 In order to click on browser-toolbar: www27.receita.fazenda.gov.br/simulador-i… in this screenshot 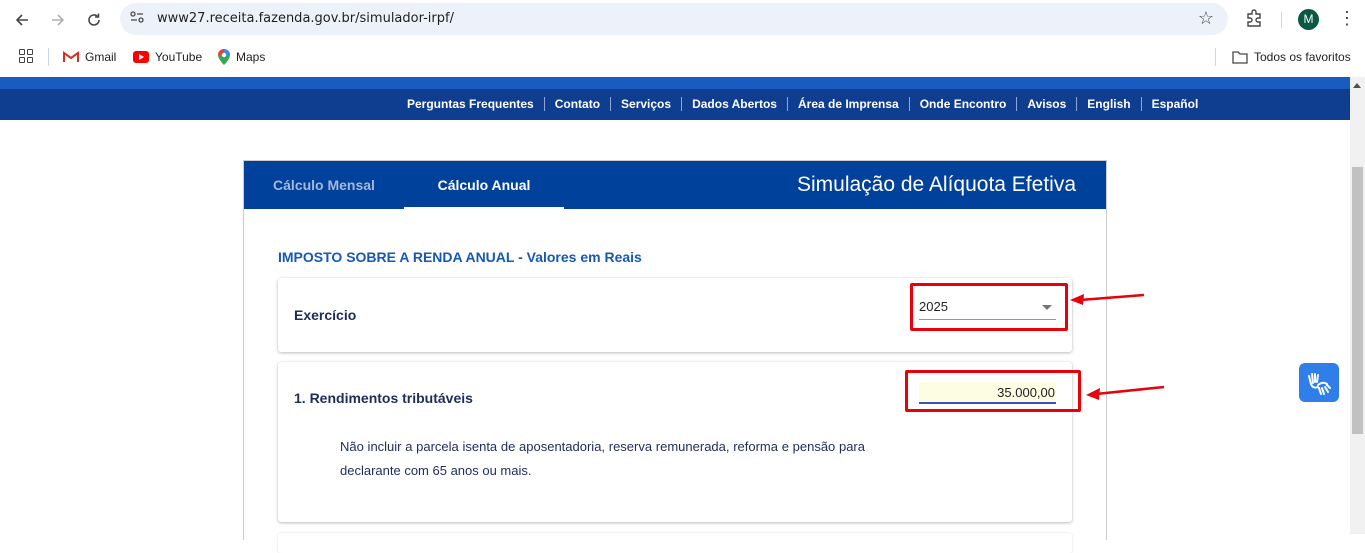, I will do `click(682, 19)`.